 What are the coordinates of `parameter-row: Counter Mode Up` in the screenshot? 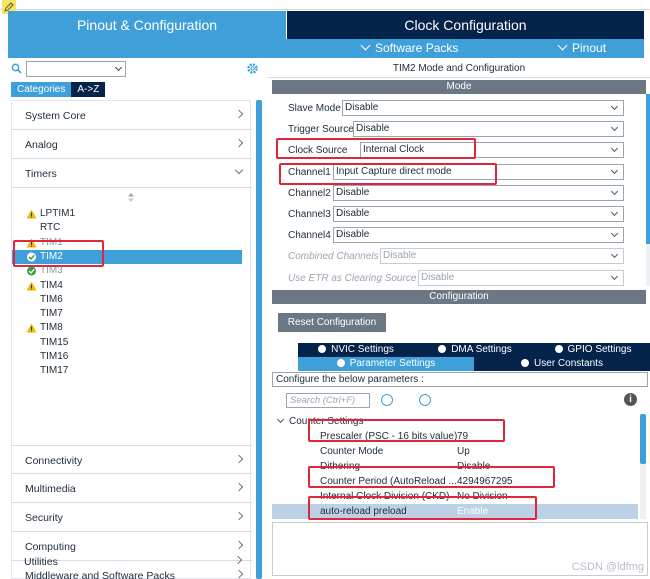 It's located at (455, 451).